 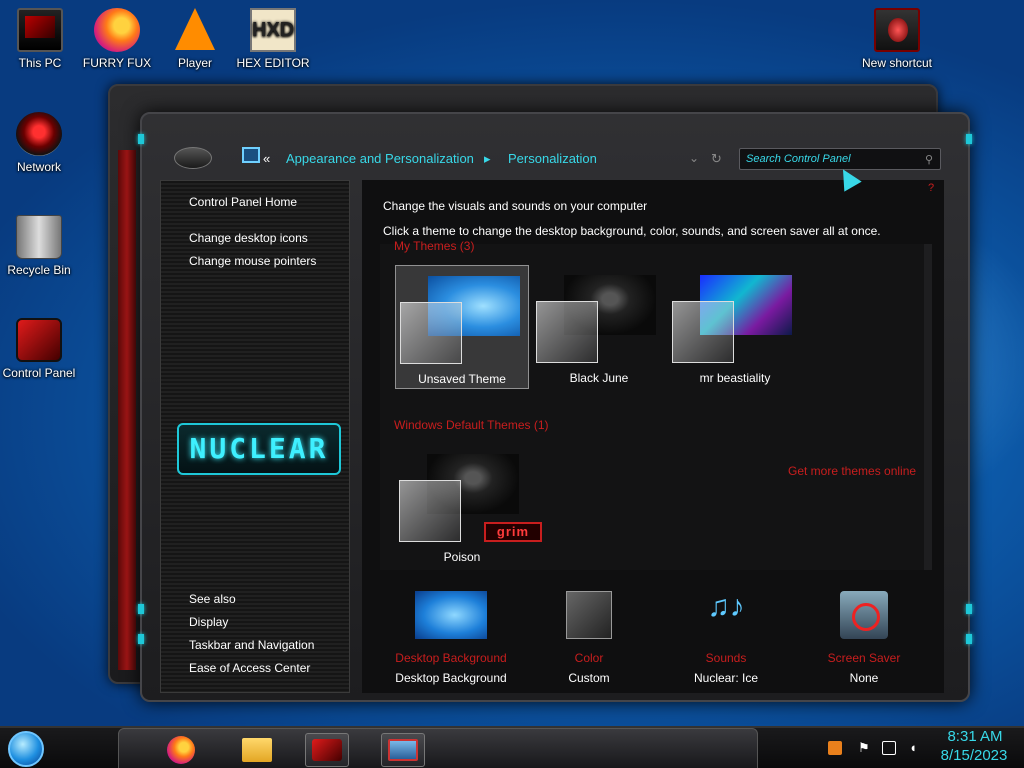 What do you see at coordinates (248, 238) in the screenshot?
I see `change-desktop-icons-link: Change desktop icons` at bounding box center [248, 238].